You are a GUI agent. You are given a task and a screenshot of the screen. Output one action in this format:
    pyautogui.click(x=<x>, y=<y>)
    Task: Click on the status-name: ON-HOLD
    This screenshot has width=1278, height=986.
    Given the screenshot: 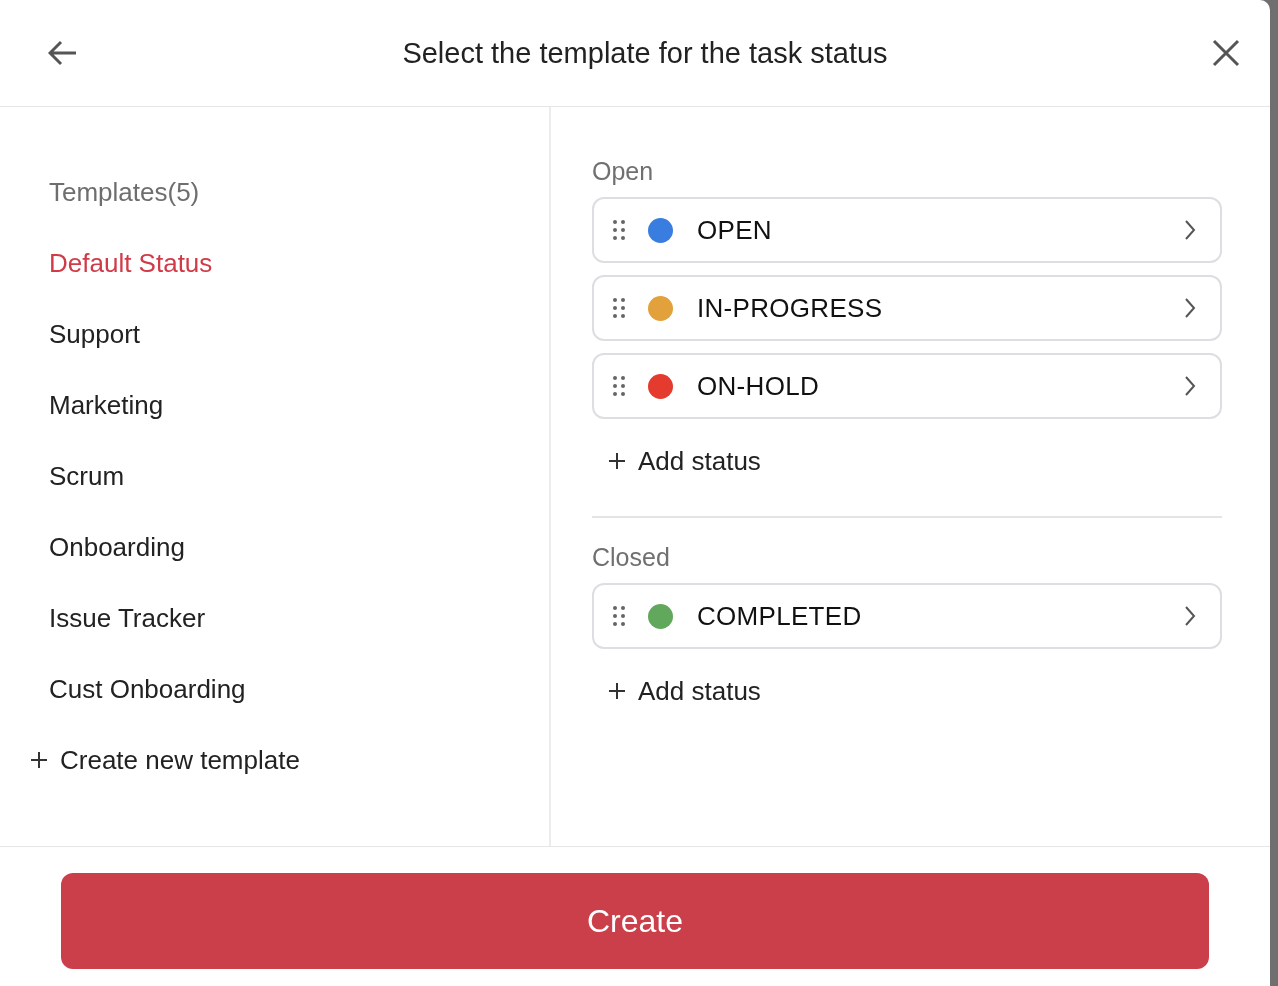 What is the action you would take?
    pyautogui.click(x=758, y=386)
    